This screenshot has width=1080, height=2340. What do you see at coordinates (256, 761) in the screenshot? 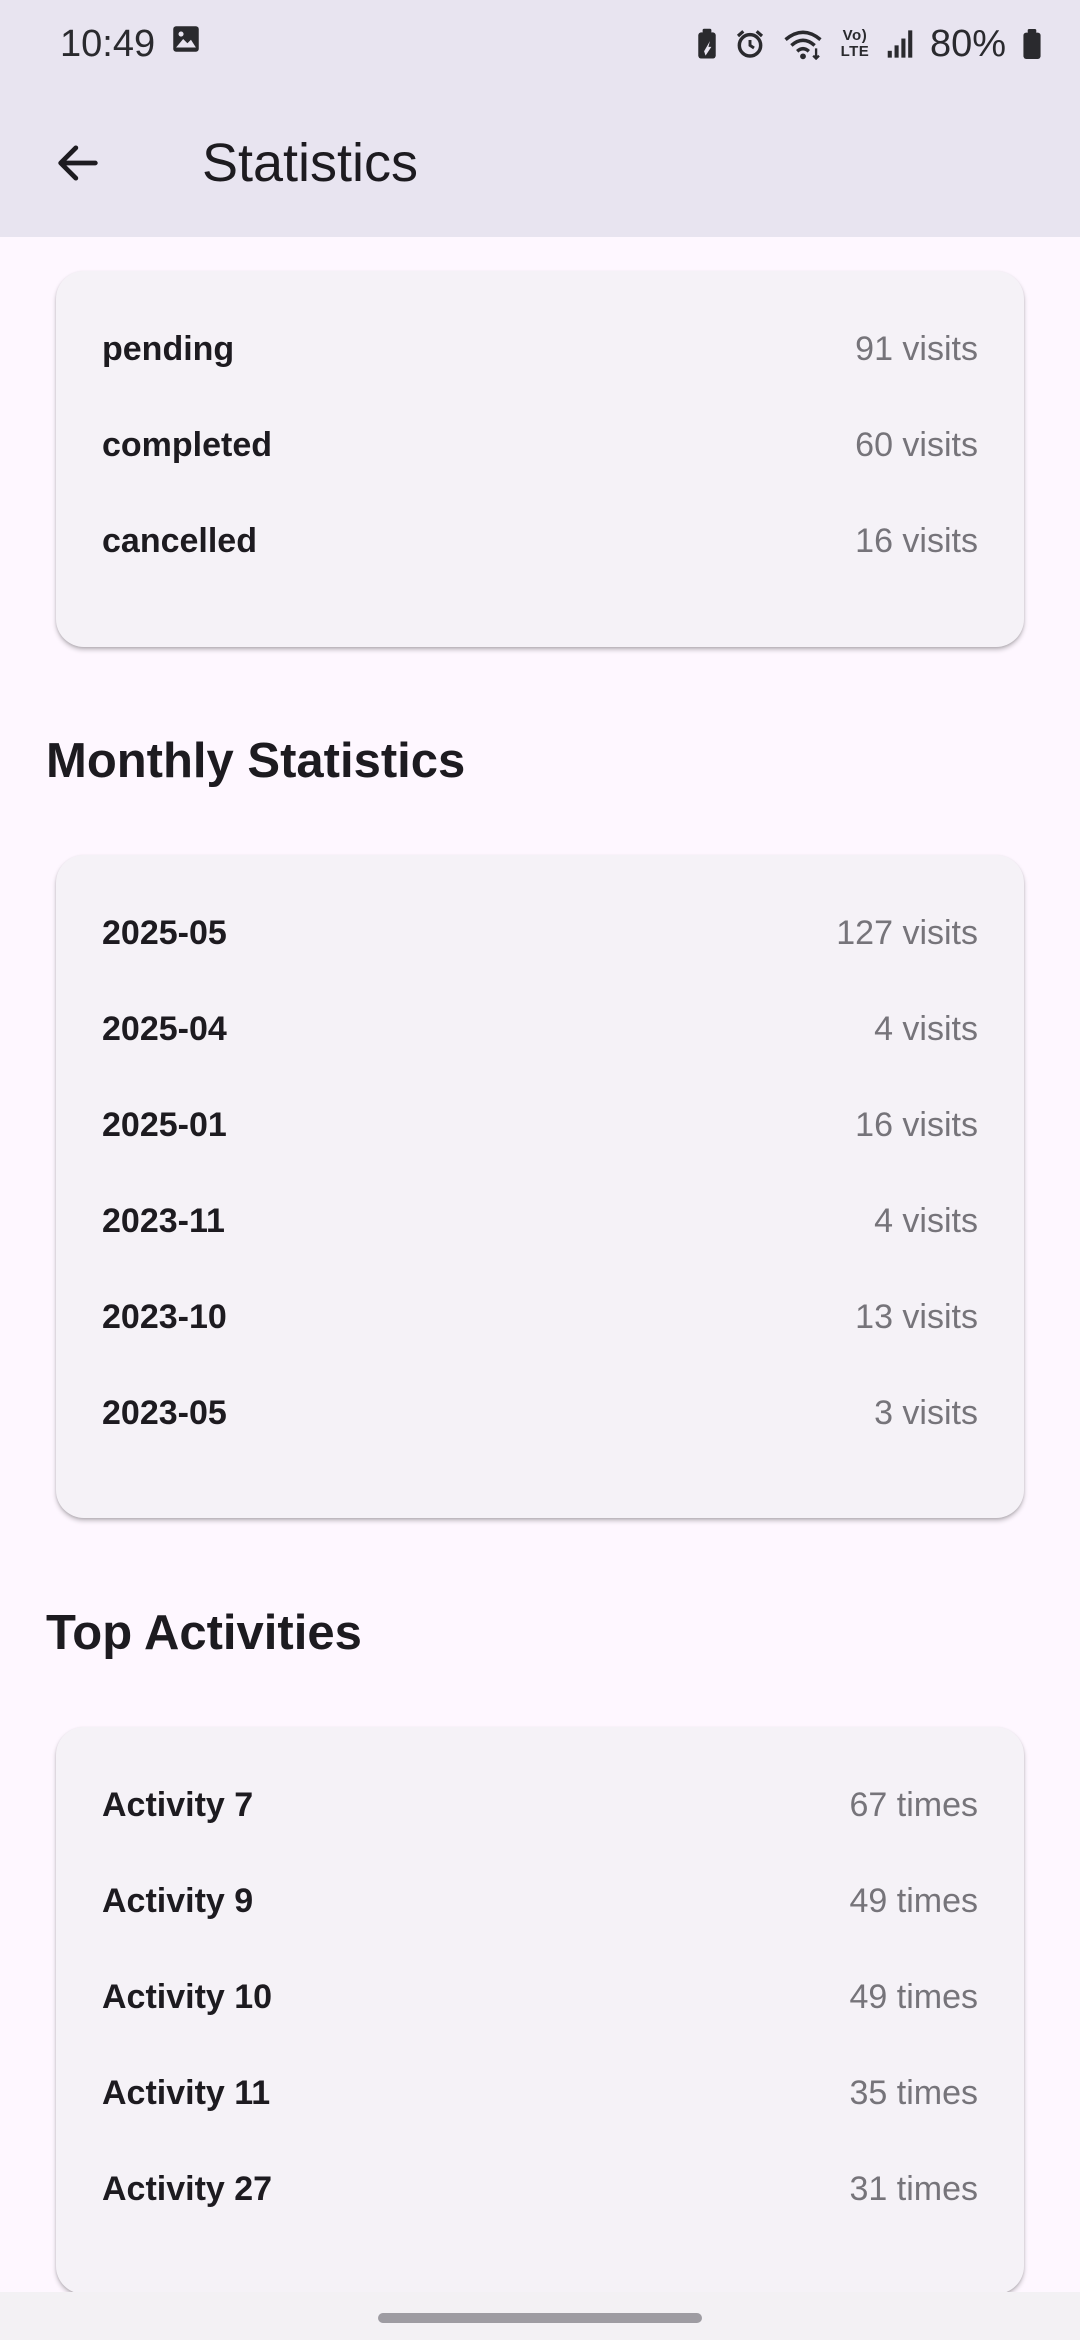
I see `monthly-statistics-heading: Monthly Statistics` at bounding box center [256, 761].